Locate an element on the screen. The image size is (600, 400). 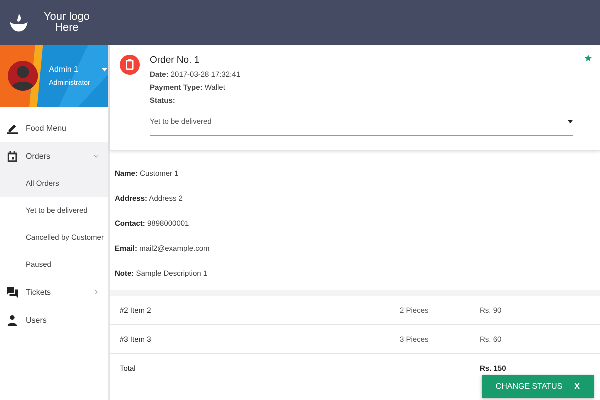
person-icon is located at coordinates (12, 320).